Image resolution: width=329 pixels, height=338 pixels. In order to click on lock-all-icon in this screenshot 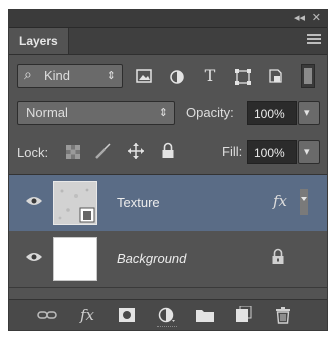, I will do `click(168, 151)`.